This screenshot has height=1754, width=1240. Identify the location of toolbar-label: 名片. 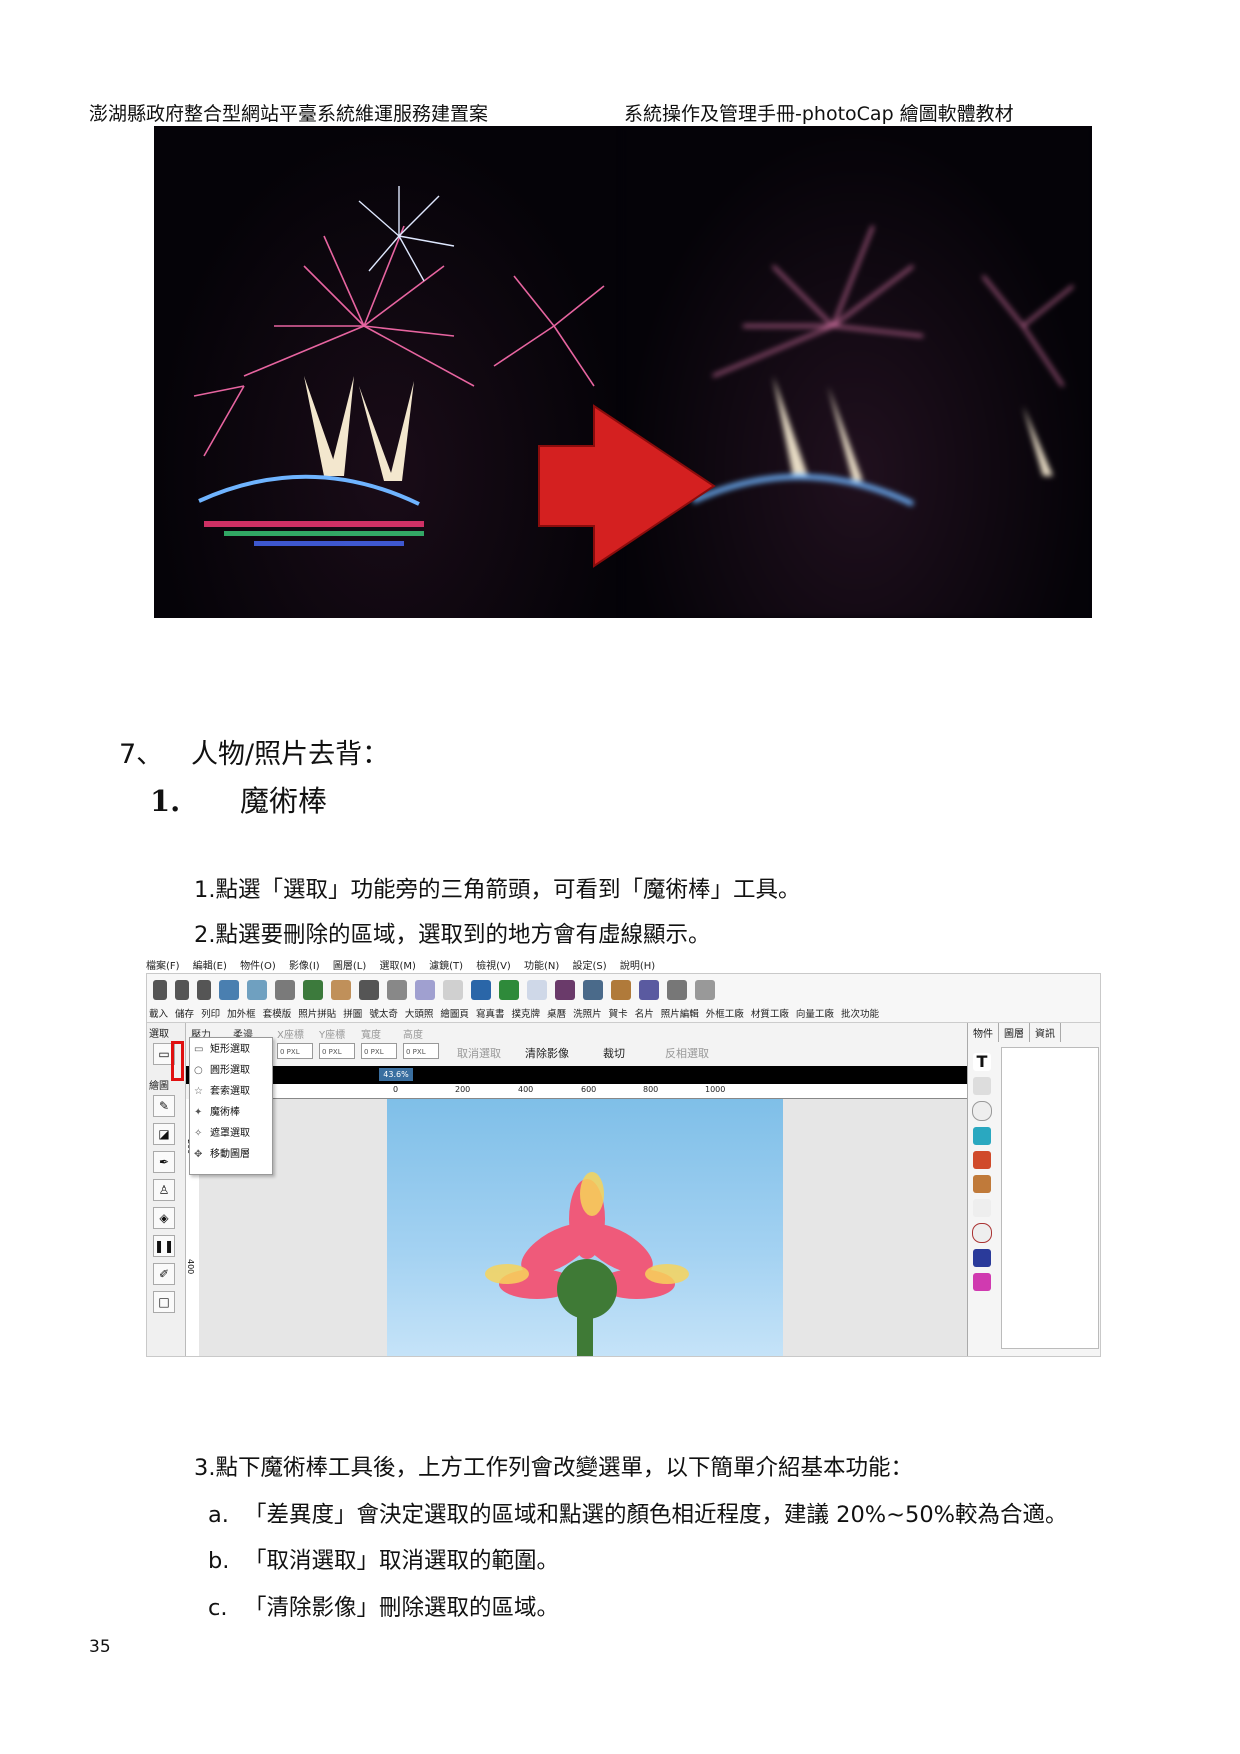
(644, 1014).